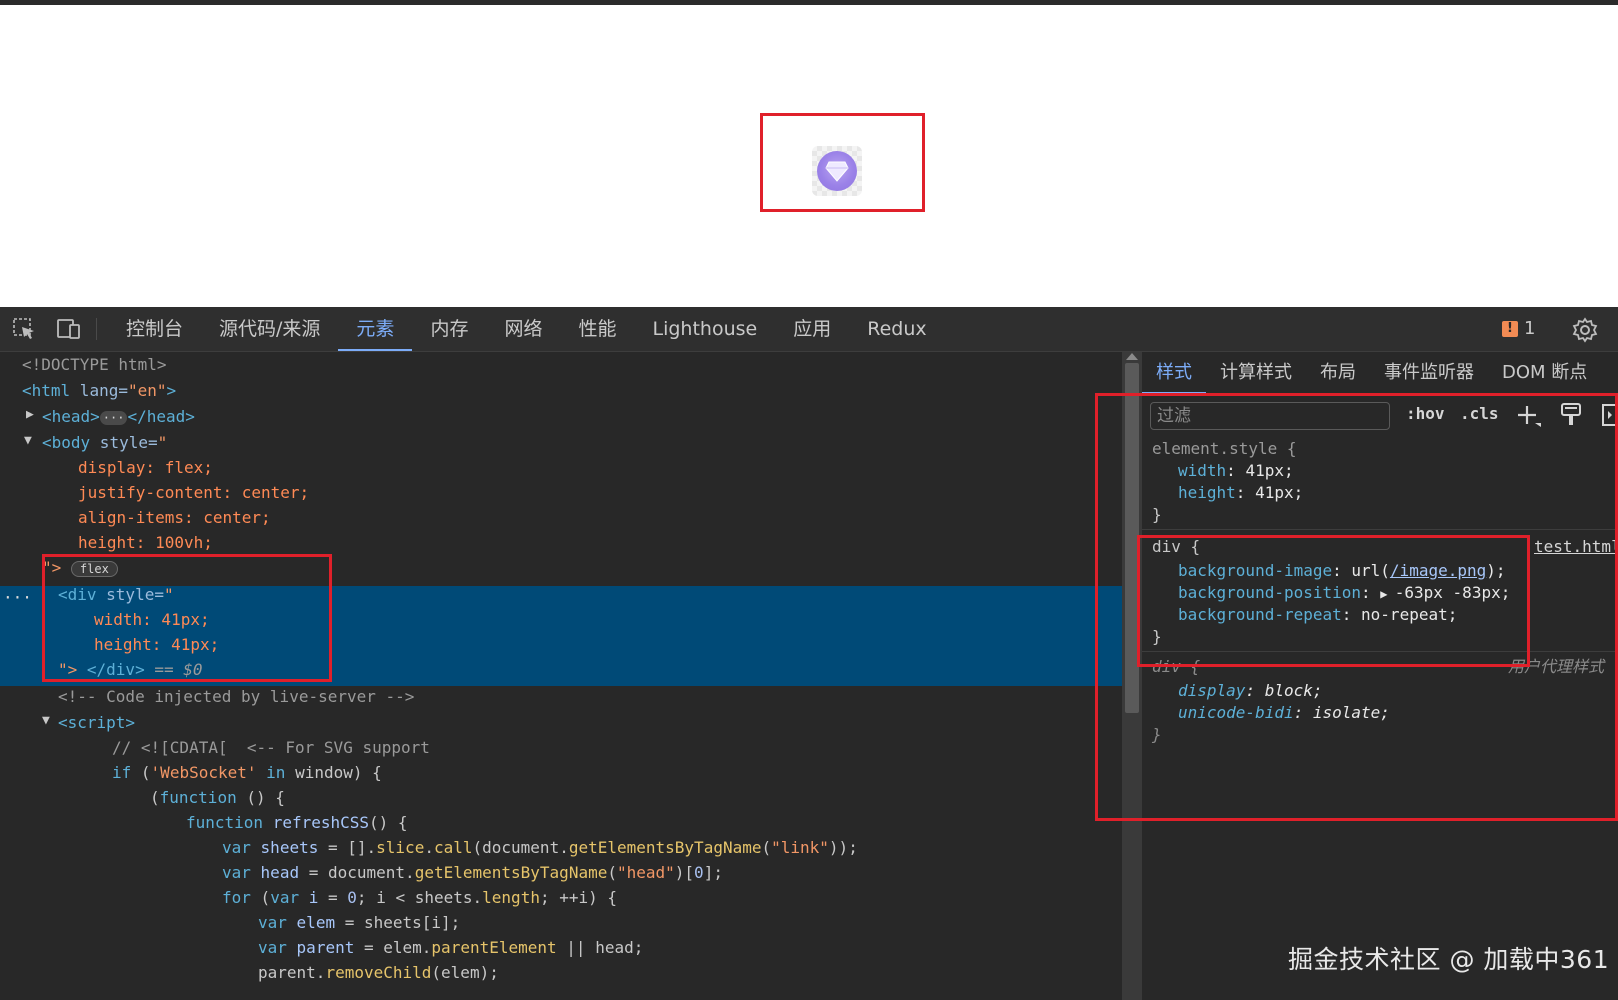  I want to click on warning-icon: !, so click(1510, 328).